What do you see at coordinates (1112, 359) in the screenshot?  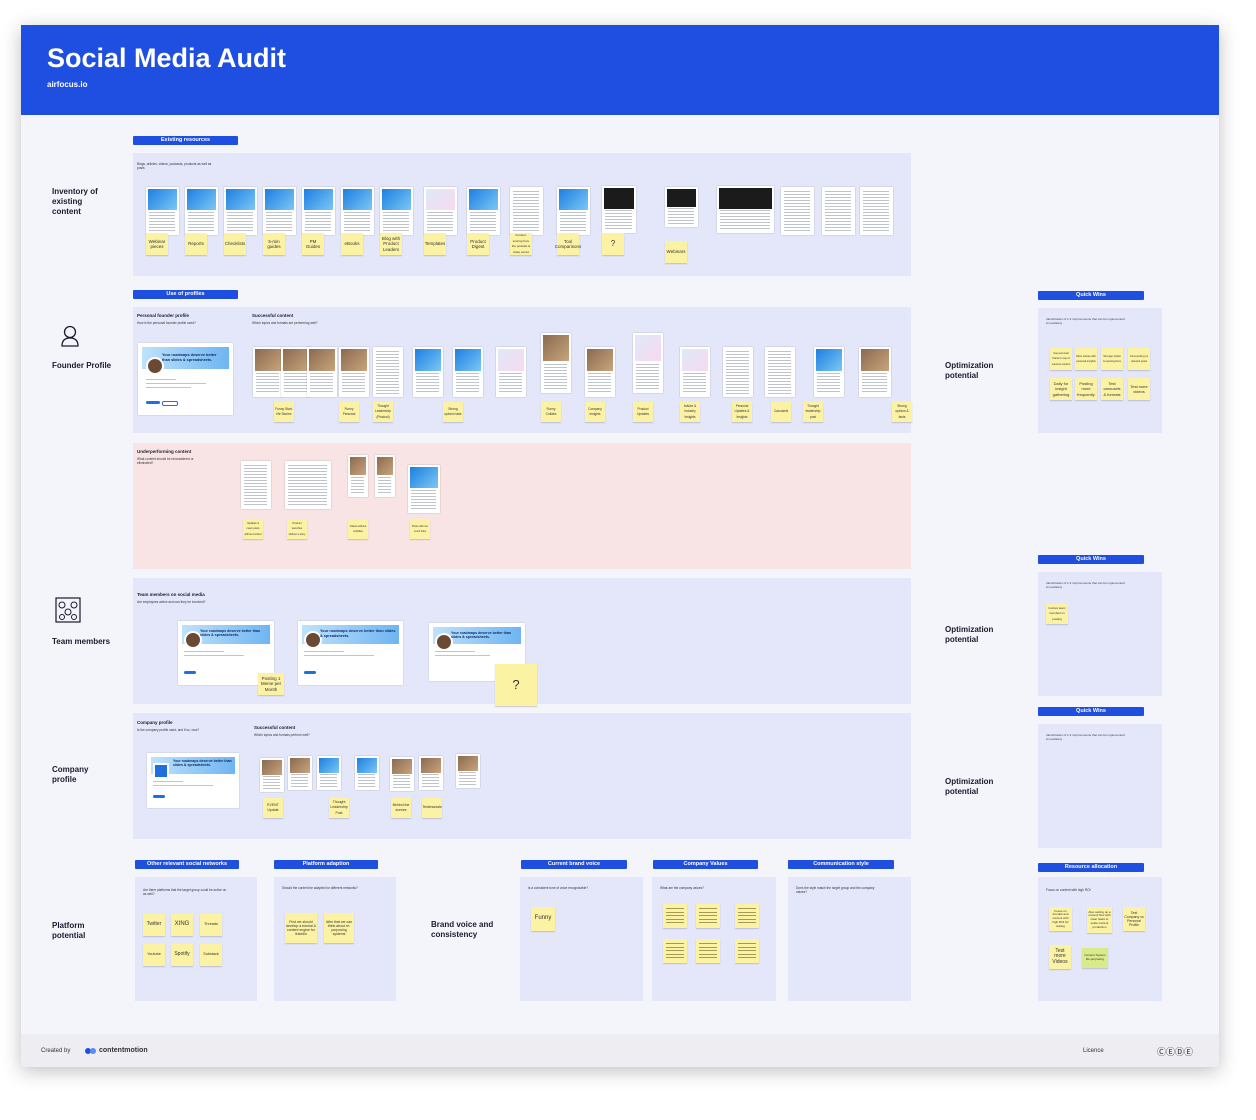 I see `sticky-note: Stronger hooks & opening lines` at bounding box center [1112, 359].